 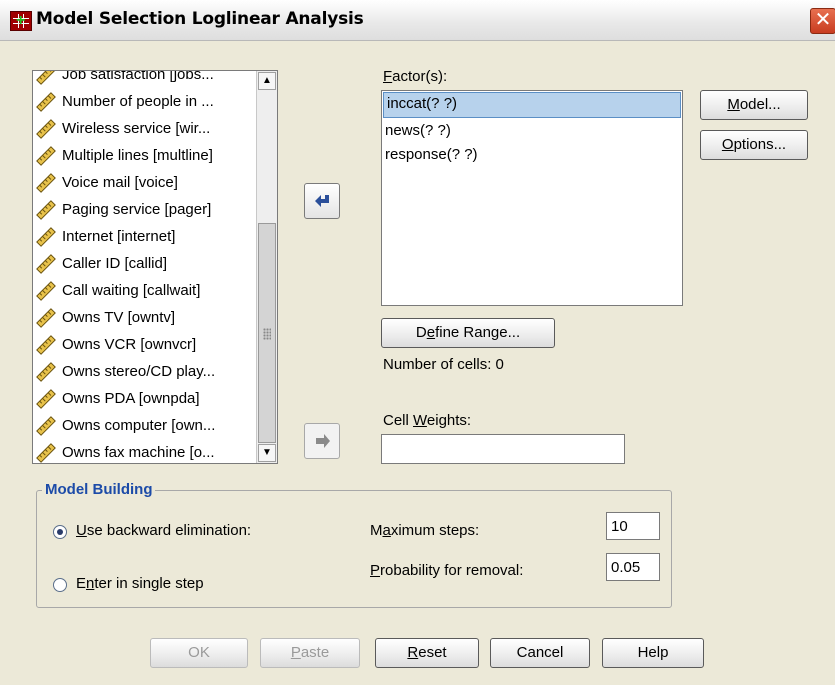 What do you see at coordinates (163, 530) in the screenshot?
I see `backward-elimination-label: Use backward elimination:` at bounding box center [163, 530].